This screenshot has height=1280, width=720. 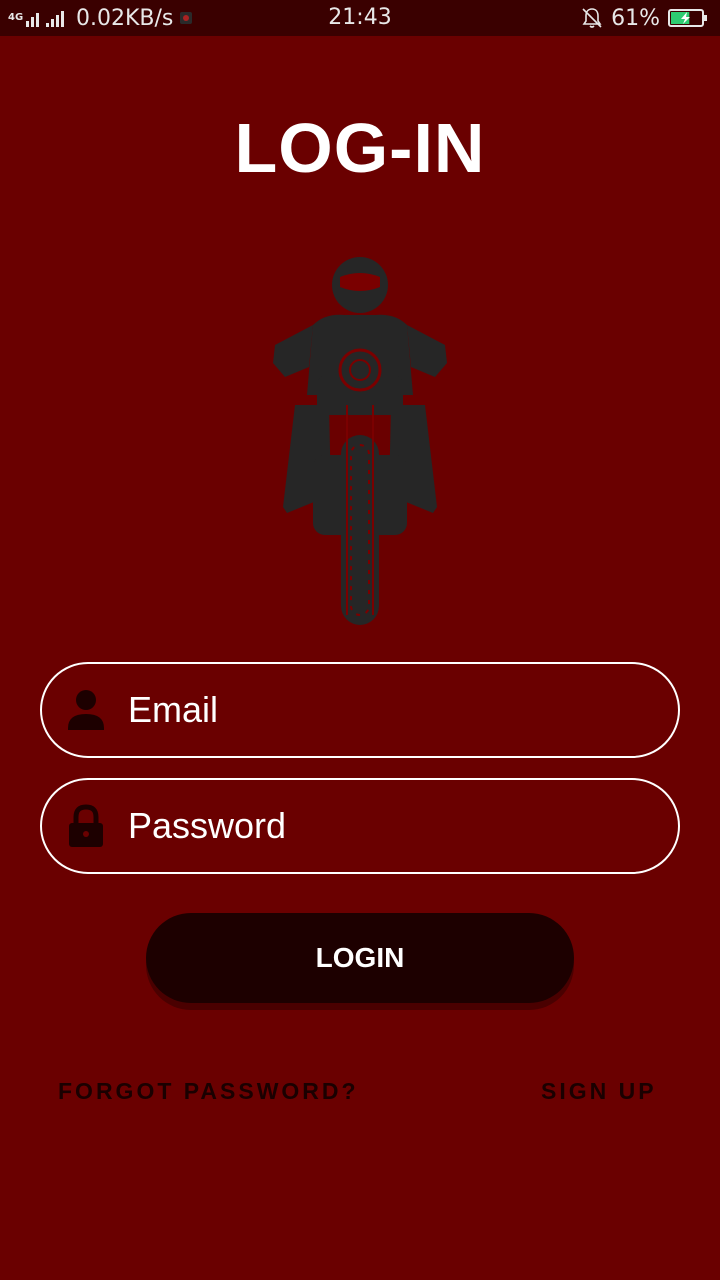 What do you see at coordinates (592, 18) in the screenshot?
I see `bell-off-icon` at bounding box center [592, 18].